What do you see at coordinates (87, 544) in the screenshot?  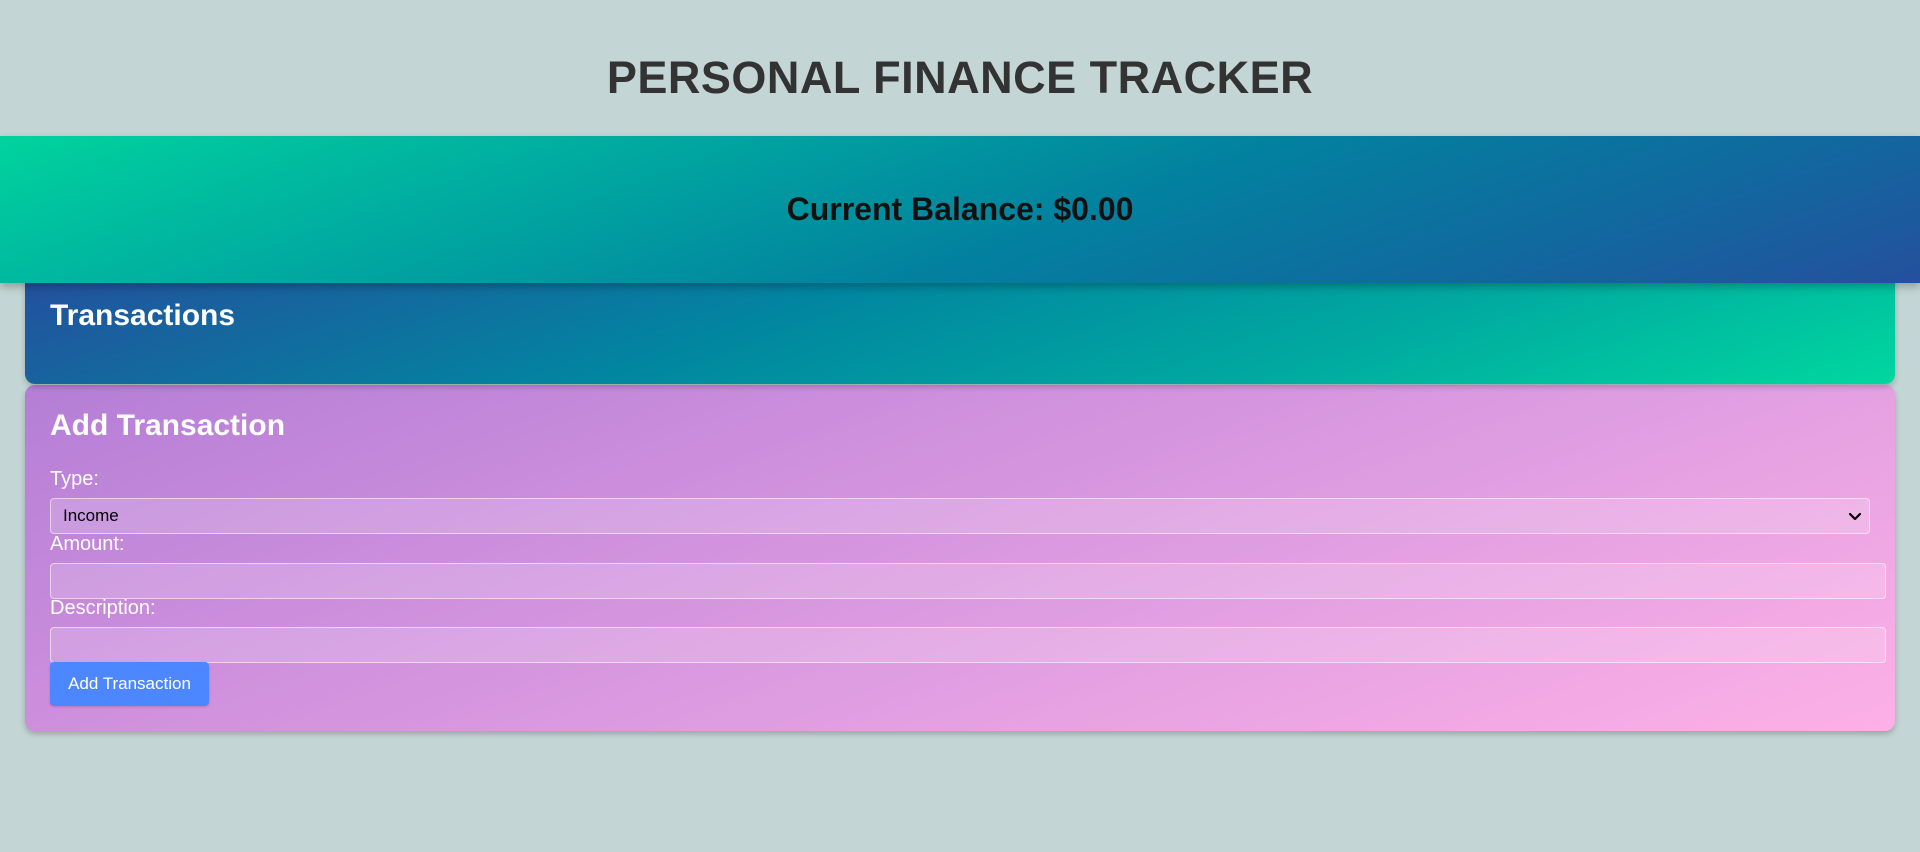 I see `amount-label: Amount:` at bounding box center [87, 544].